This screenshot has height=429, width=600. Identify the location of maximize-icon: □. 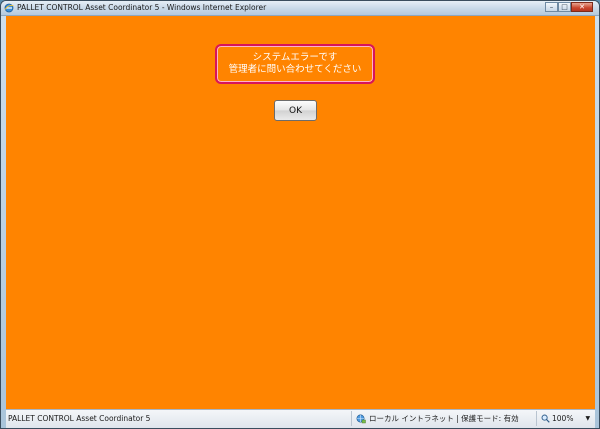
(564, 7).